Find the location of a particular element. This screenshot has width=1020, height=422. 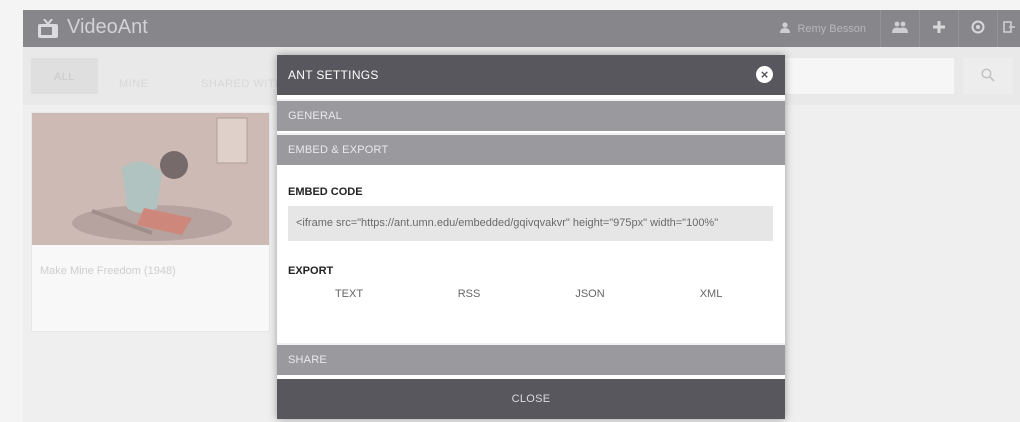

section-embed-export-label: EMBED & EXPORT is located at coordinates (338, 150).